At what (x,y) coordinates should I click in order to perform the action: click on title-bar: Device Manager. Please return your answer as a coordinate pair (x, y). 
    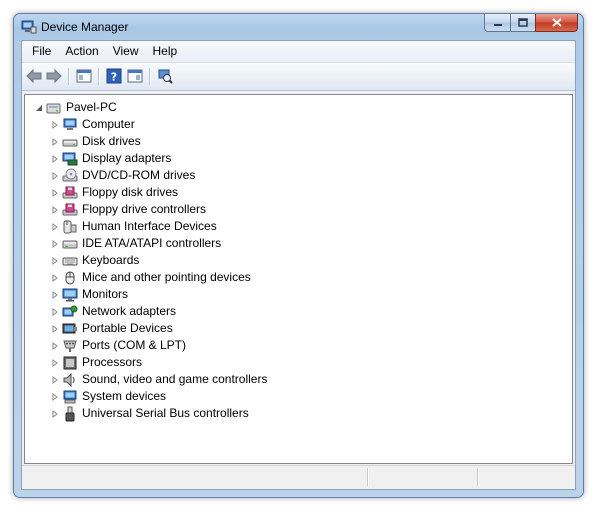
    Looking at the image, I should click on (298, 27).